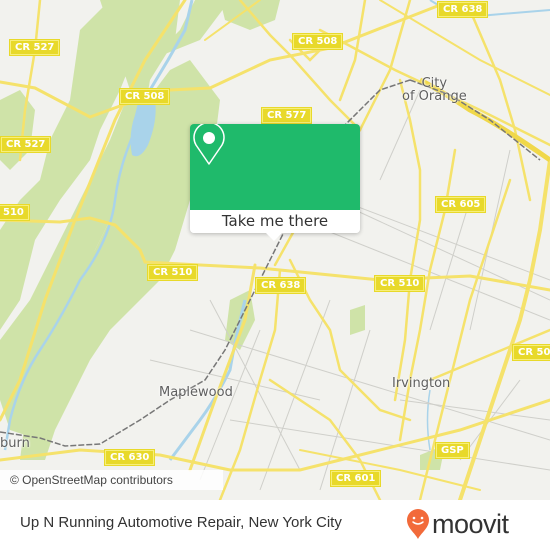  I want to click on location-popup: Take me there, so click(275, 182).